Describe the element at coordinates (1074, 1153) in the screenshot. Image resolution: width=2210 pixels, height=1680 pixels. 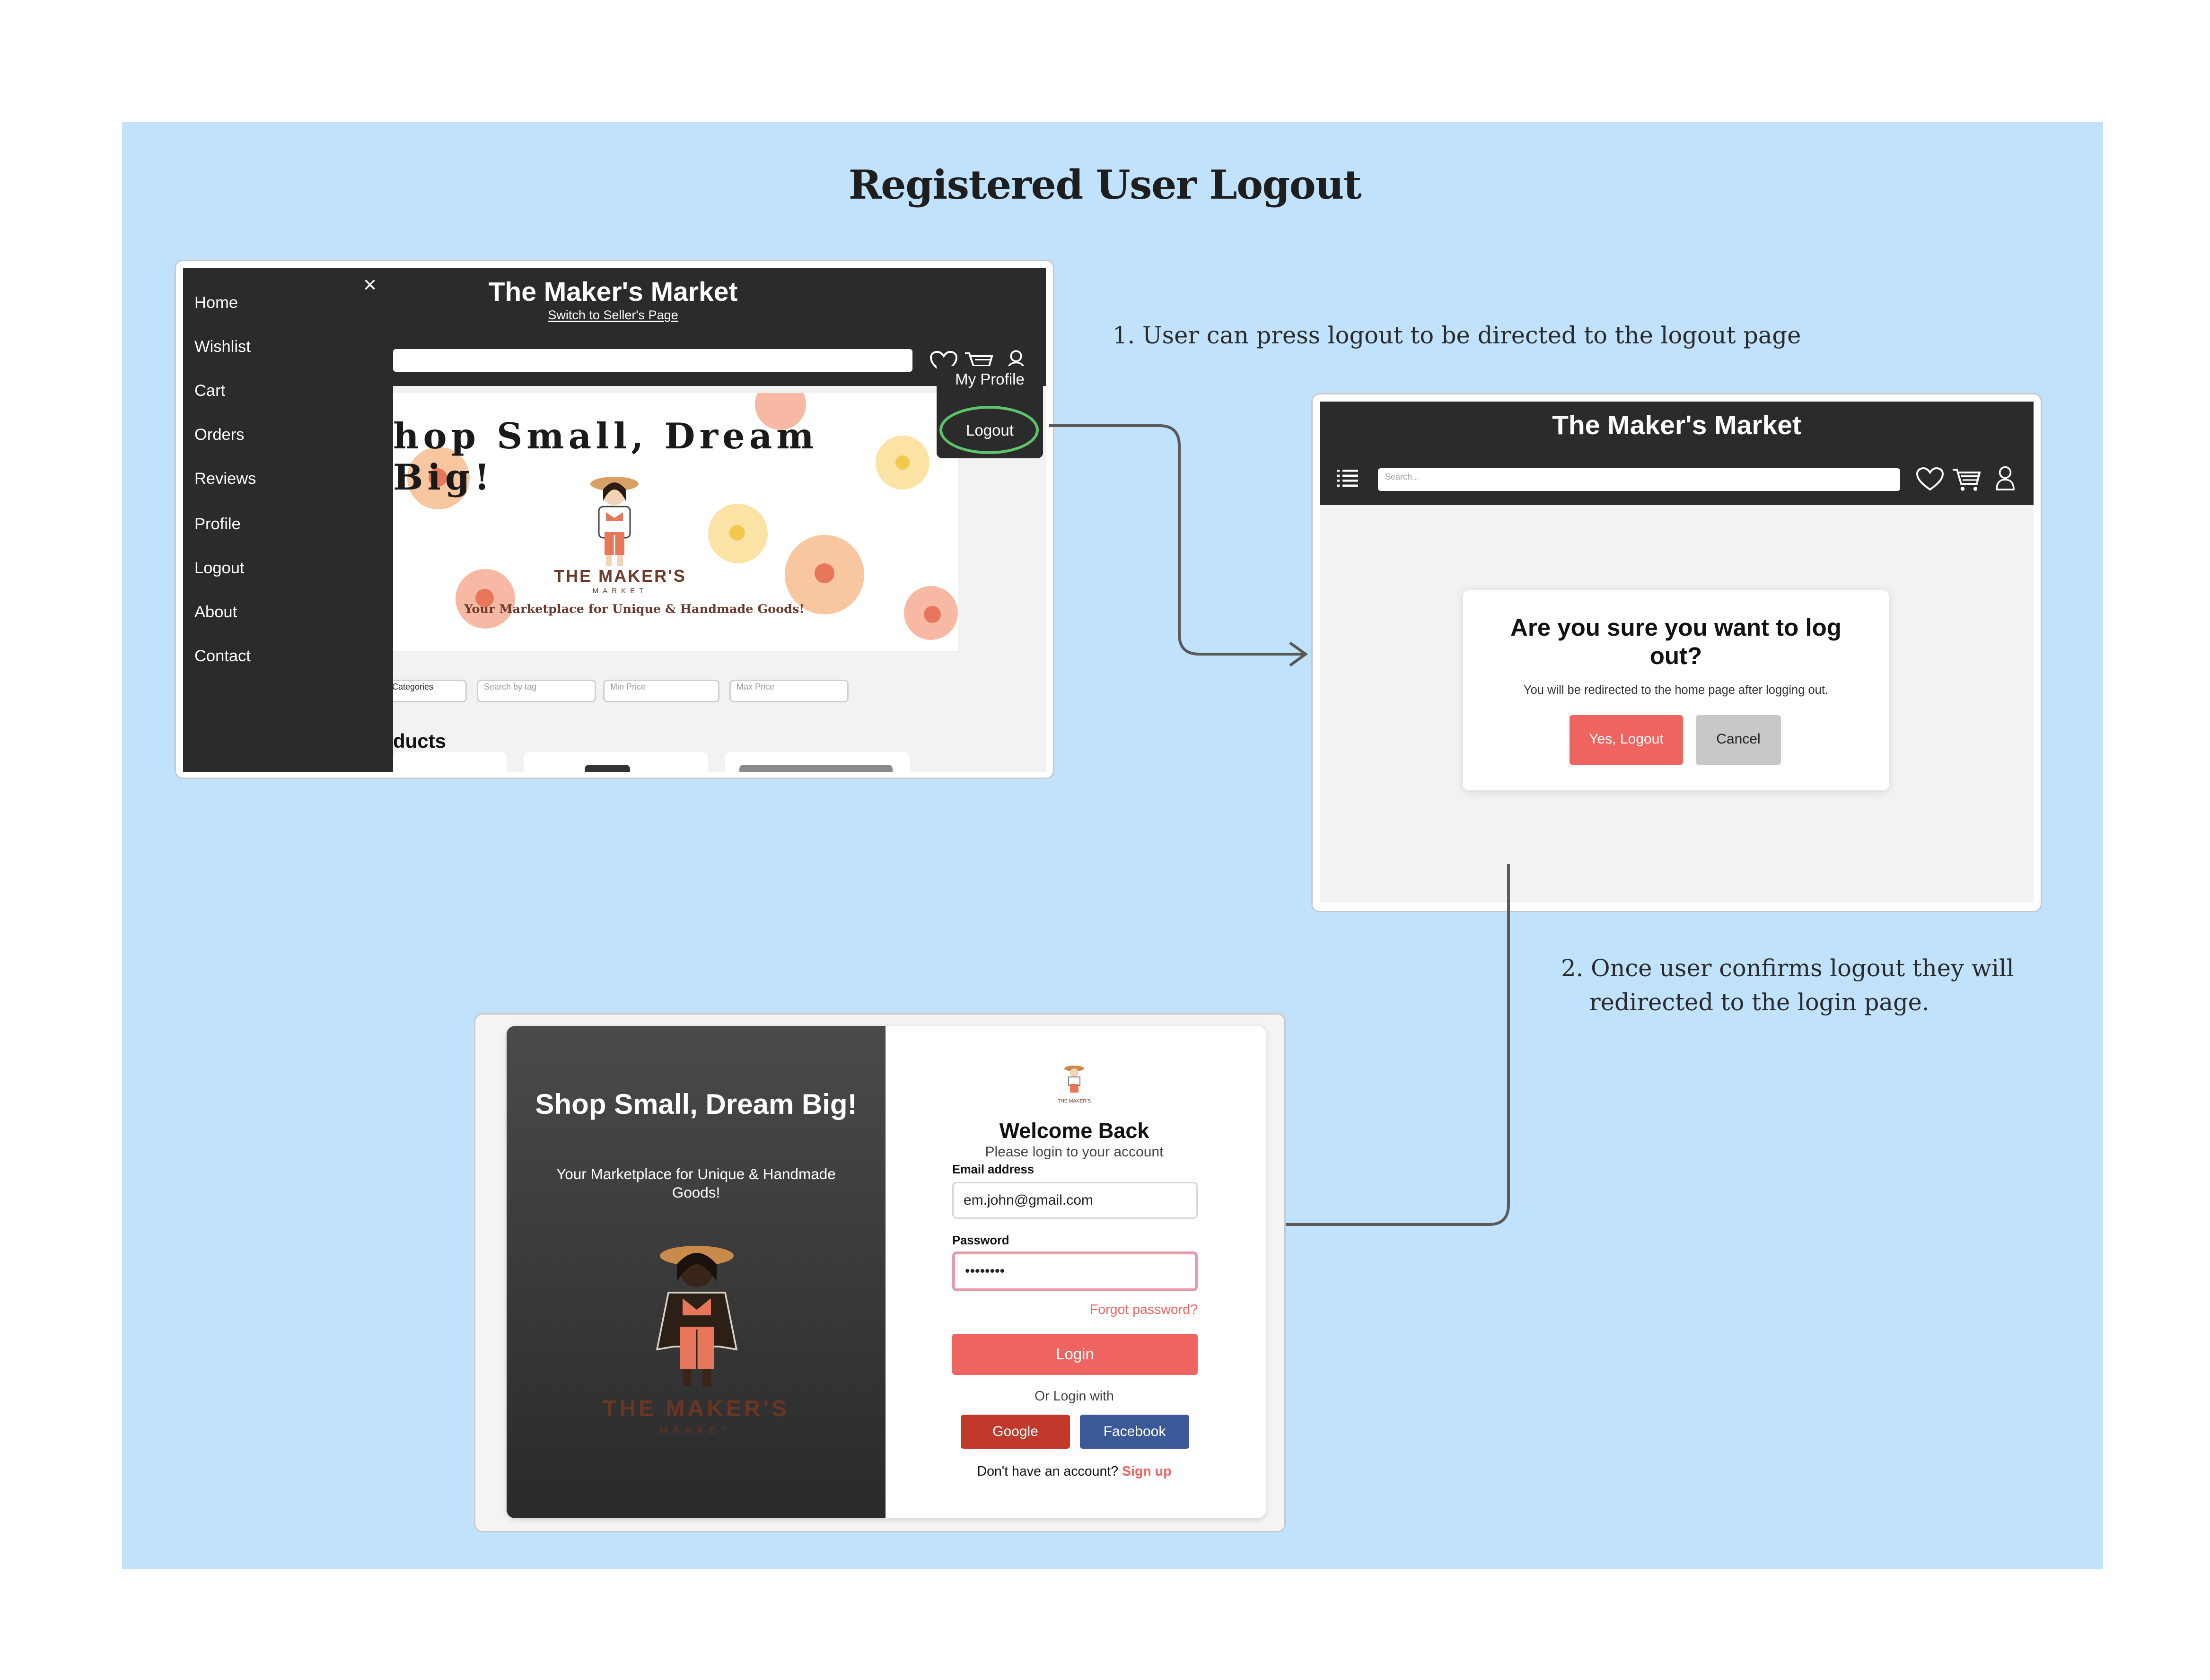
I see `welcome-subheading: Please login to your account` at that location.